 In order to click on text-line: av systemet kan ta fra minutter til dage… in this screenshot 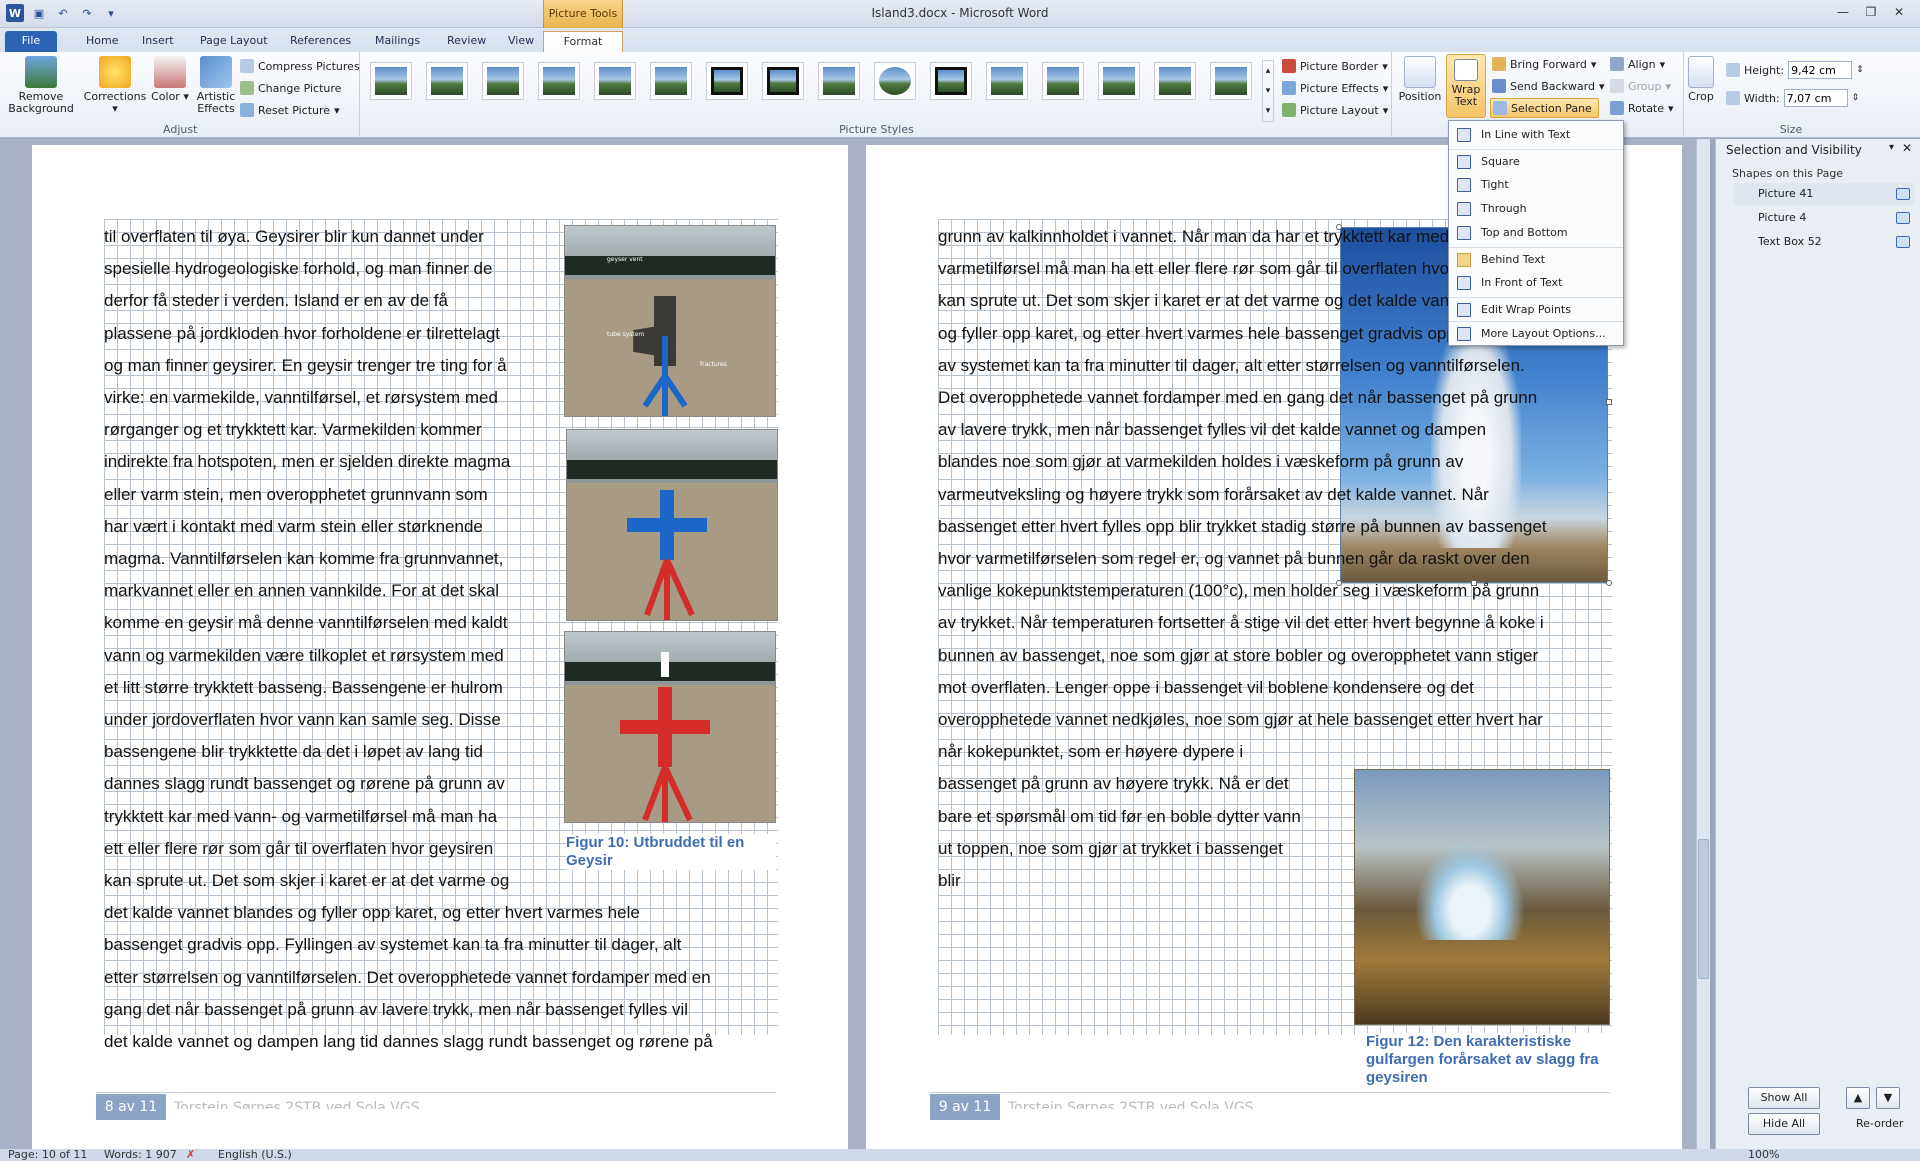, I will do `click(1242, 366)`.